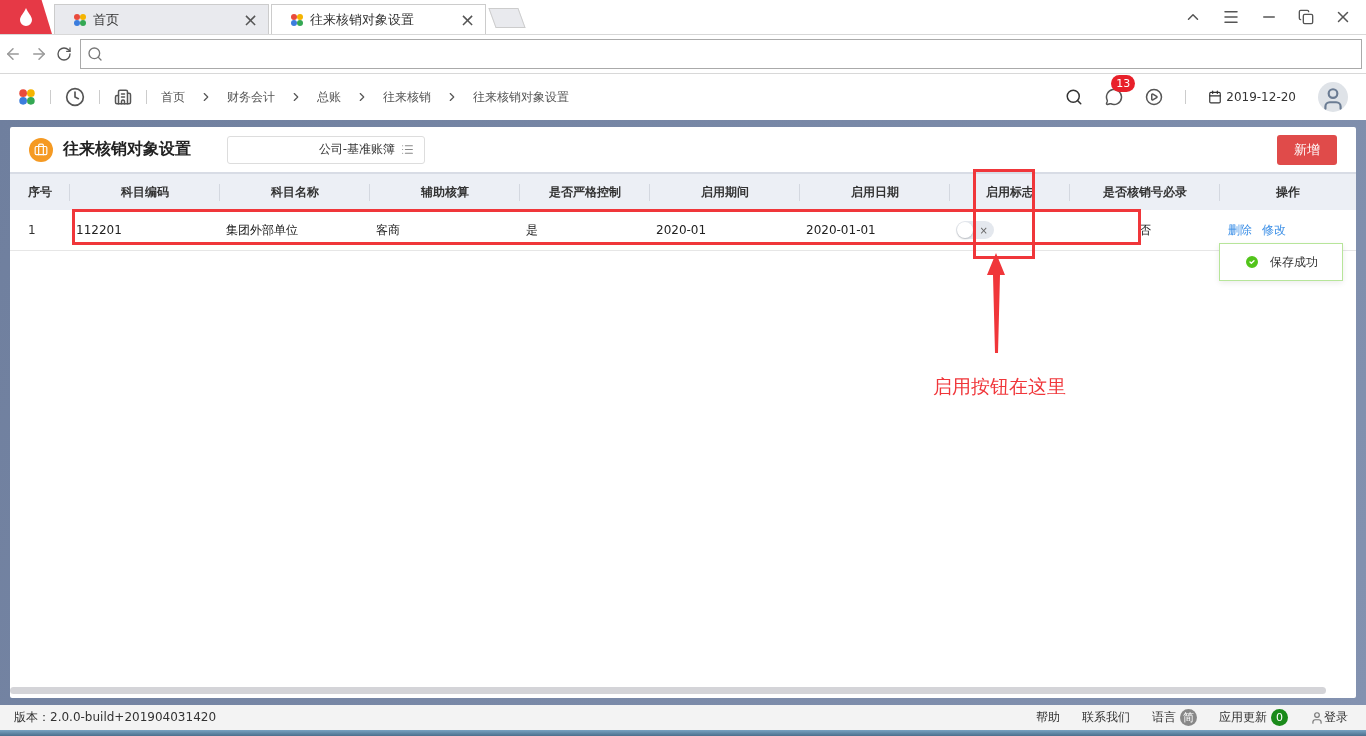  Describe the element at coordinates (326, 149) in the screenshot. I see `ledger-selector: 公司-基准账簿` at that location.